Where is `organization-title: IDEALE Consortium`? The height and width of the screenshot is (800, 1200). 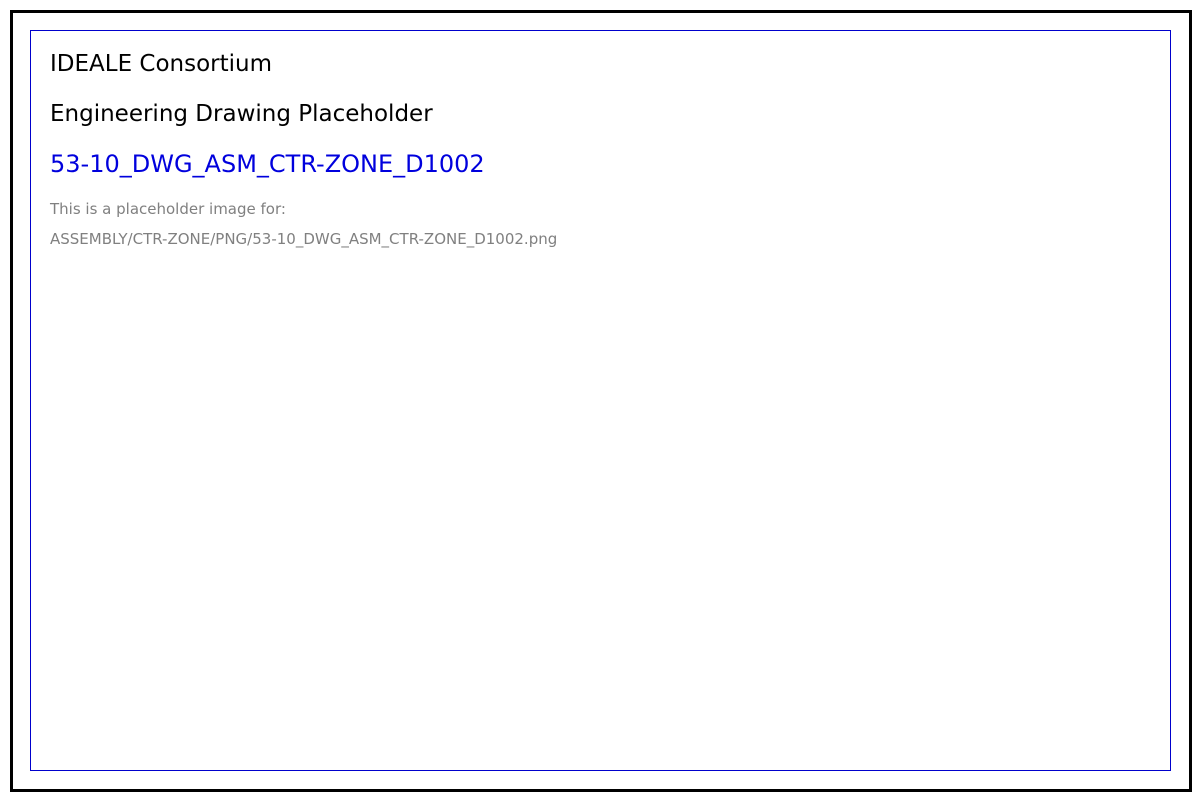 organization-title: IDEALE Consortium is located at coordinates (161, 64).